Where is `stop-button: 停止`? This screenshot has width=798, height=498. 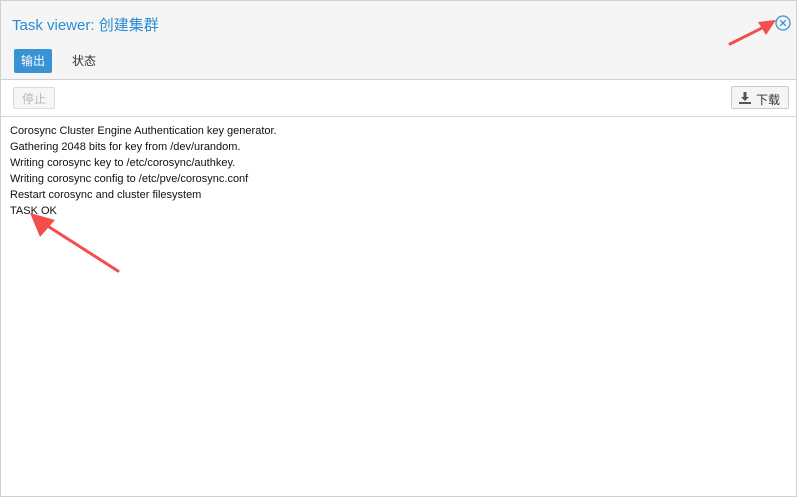 stop-button: 停止 is located at coordinates (34, 98).